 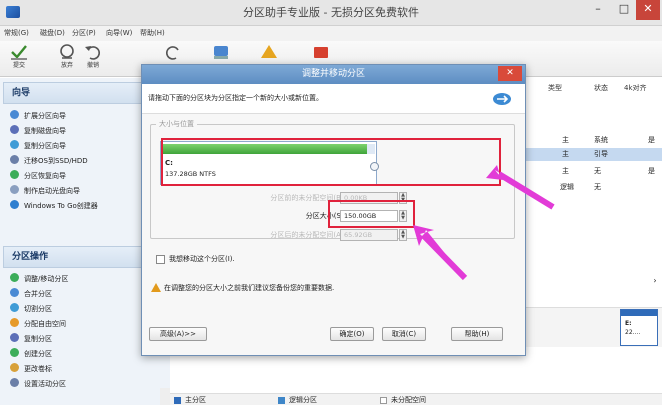 I want to click on minimize-button: –, so click(x=598, y=10).